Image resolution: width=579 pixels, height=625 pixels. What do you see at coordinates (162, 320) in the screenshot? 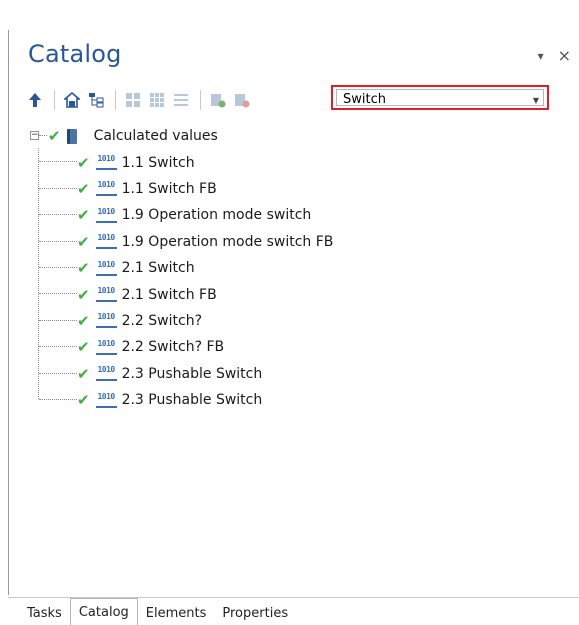
I see `tree-item-label: 2.2 Switch?` at bounding box center [162, 320].